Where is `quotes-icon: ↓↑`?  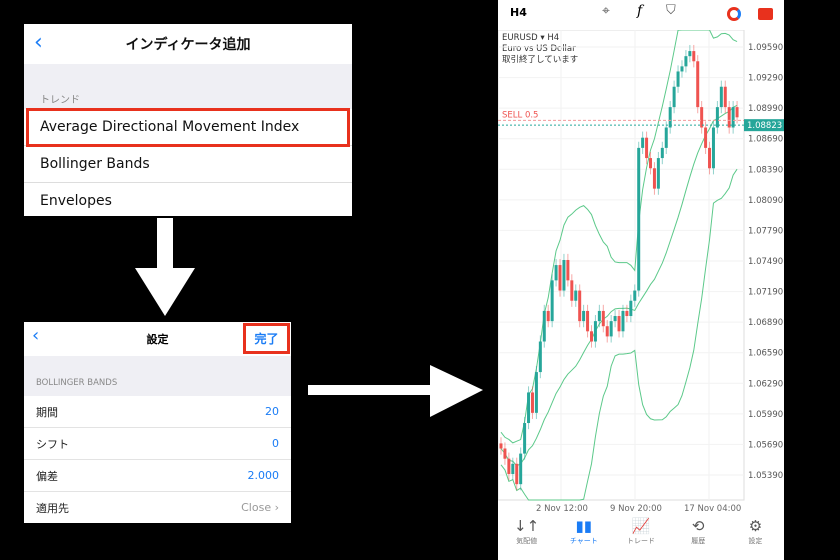 quotes-icon: ↓↑ is located at coordinates (527, 526).